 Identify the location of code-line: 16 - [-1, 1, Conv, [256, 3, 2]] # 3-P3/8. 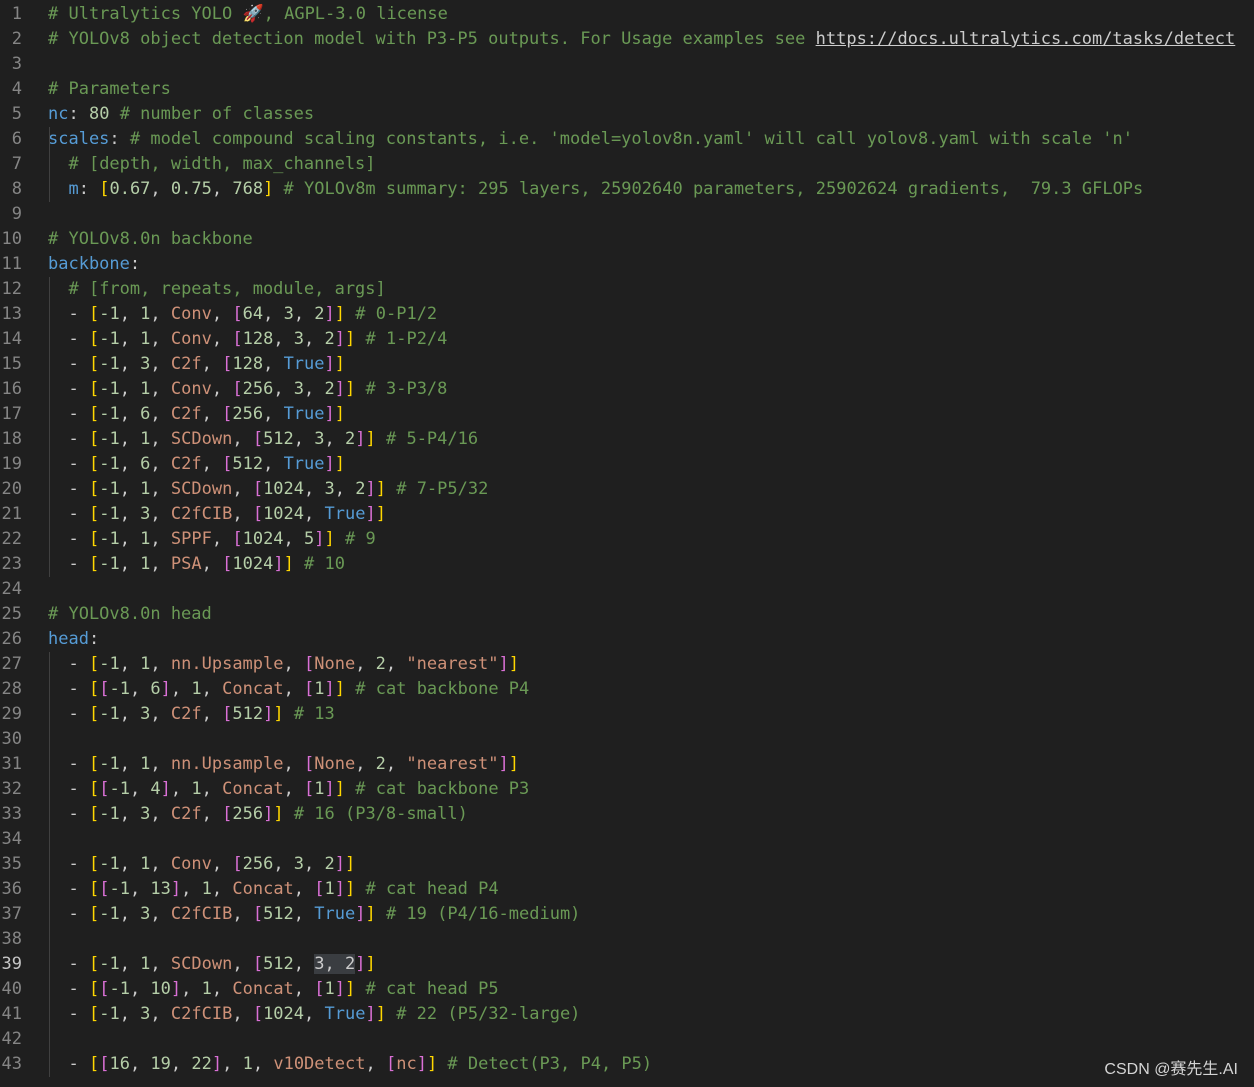
(627, 389).